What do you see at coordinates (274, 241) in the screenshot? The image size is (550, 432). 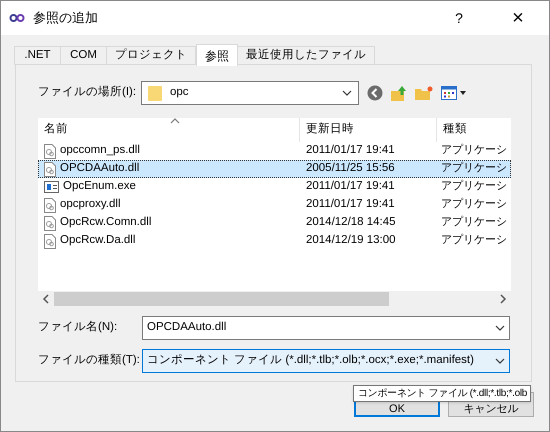 I see `file-row: OpcRcw.Da.dll 2014/12/19 13:00 アプリケーシ` at bounding box center [274, 241].